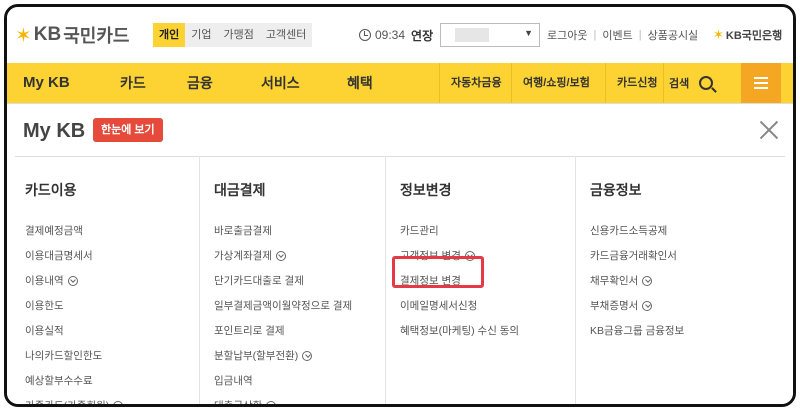 Image resolution: width=800 pixels, height=411 pixels. I want to click on overview-button: 한눈에 보기, so click(128, 130).